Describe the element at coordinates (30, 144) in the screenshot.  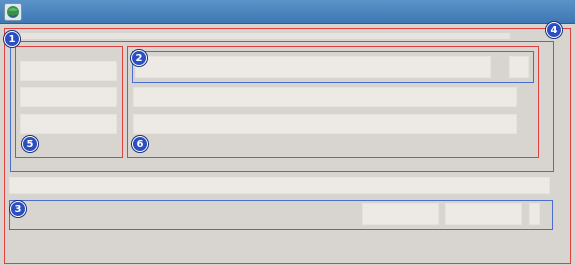
I see `annotation-badge-5: 5` at that location.